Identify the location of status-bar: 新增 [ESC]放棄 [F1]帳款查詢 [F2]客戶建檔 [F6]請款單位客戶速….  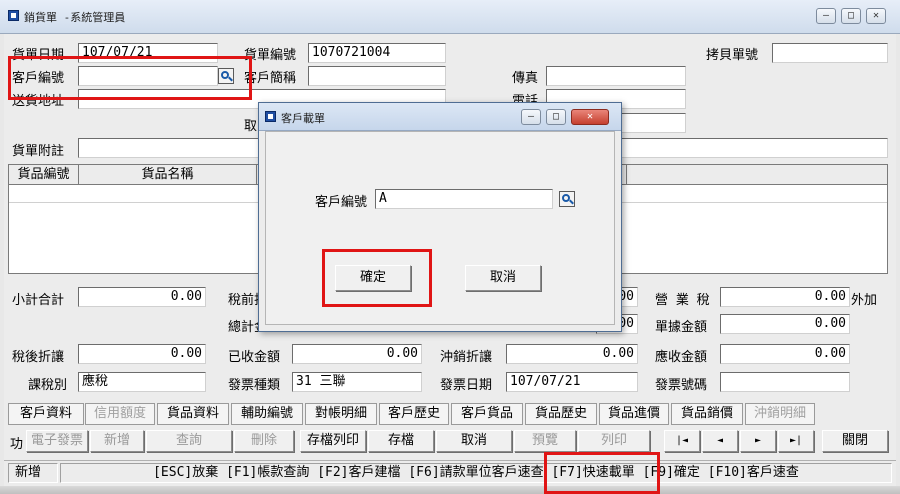
(450, 472).